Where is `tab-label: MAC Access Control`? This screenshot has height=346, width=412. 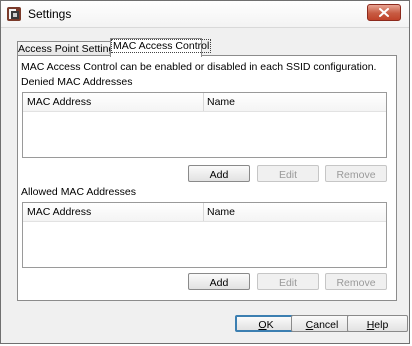 tab-label: MAC Access Control is located at coordinates (161, 46).